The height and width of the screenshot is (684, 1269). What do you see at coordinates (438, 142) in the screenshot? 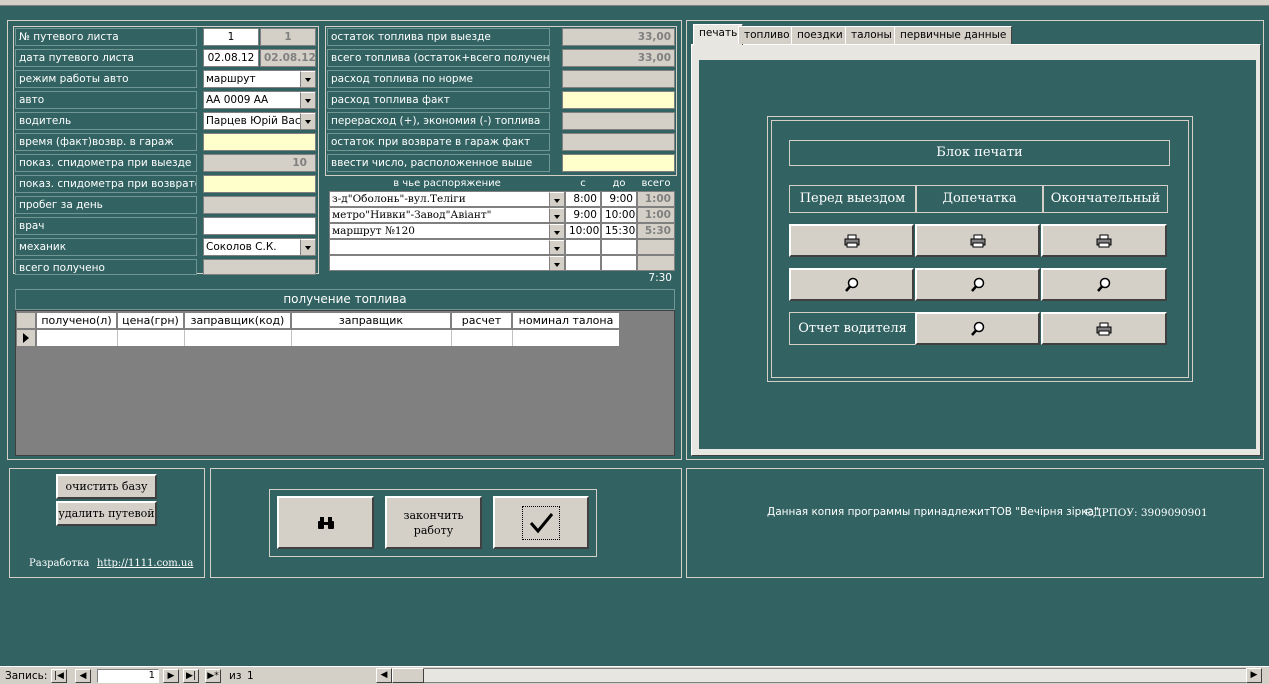
I see `label-fuel-return: остаток при возврате в гараж факт` at bounding box center [438, 142].